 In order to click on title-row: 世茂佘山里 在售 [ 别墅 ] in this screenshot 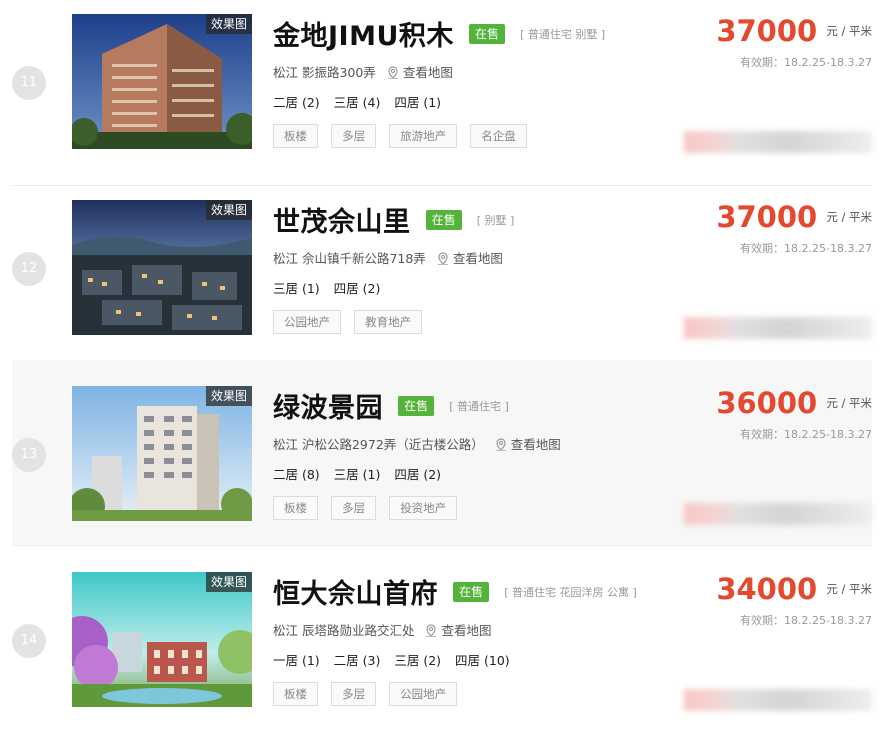, I will do `click(394, 219)`.